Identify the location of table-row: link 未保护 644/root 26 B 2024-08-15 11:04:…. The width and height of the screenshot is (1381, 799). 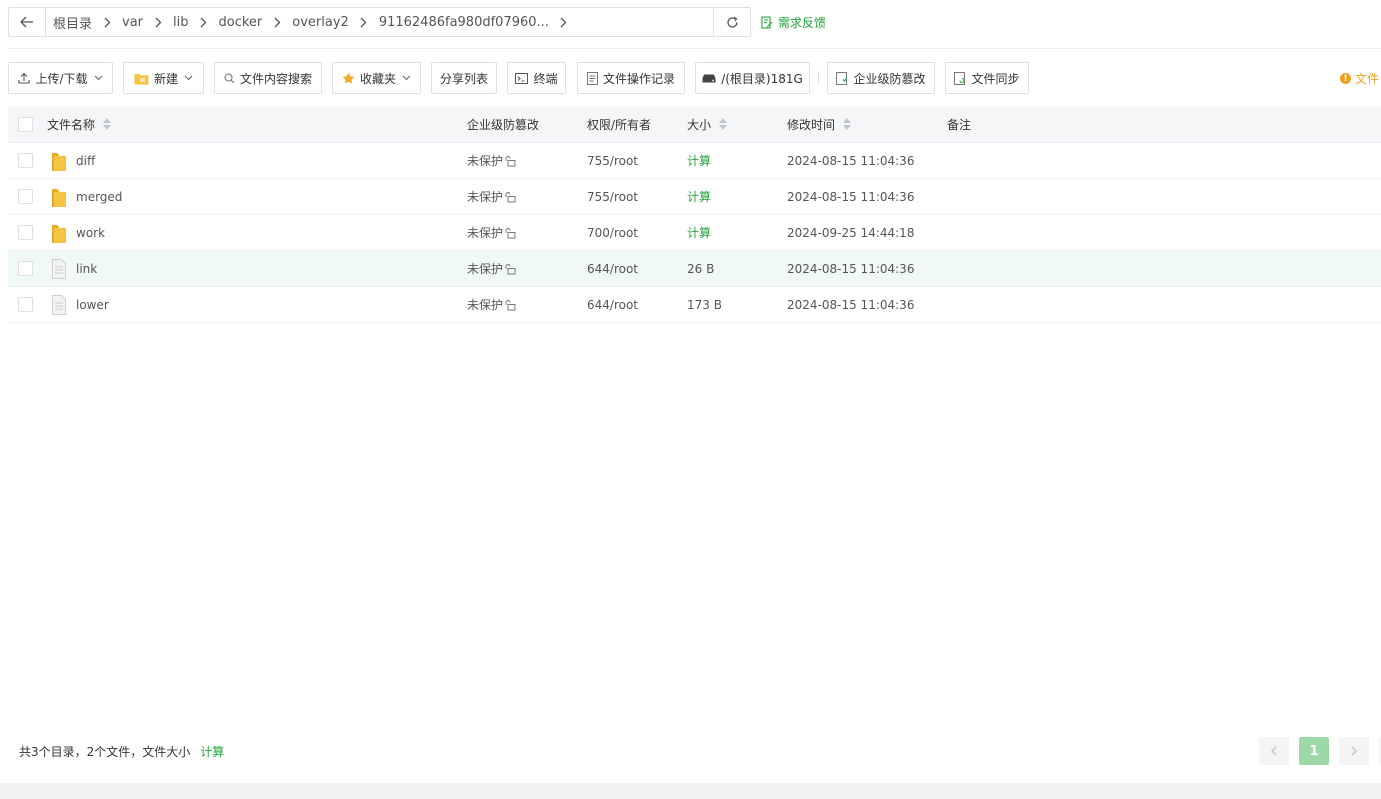
(694, 269).